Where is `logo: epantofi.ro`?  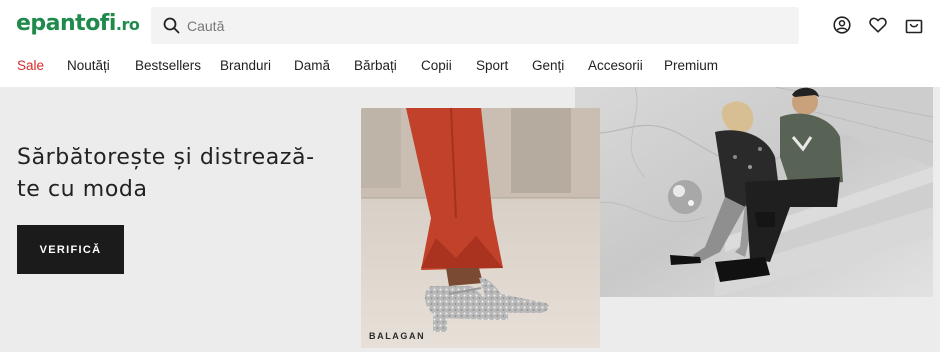 logo: epantofi.ro is located at coordinates (78, 23).